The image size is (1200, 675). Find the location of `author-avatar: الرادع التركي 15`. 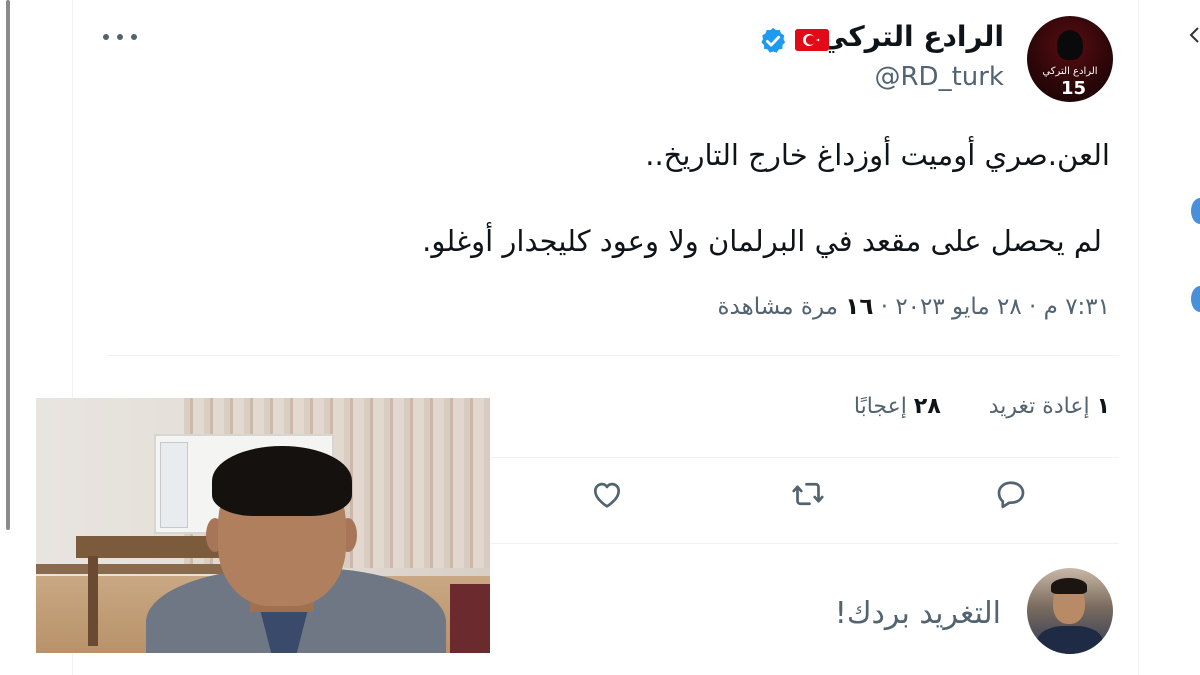

author-avatar: الرادع التركي 15 is located at coordinates (1070, 59).